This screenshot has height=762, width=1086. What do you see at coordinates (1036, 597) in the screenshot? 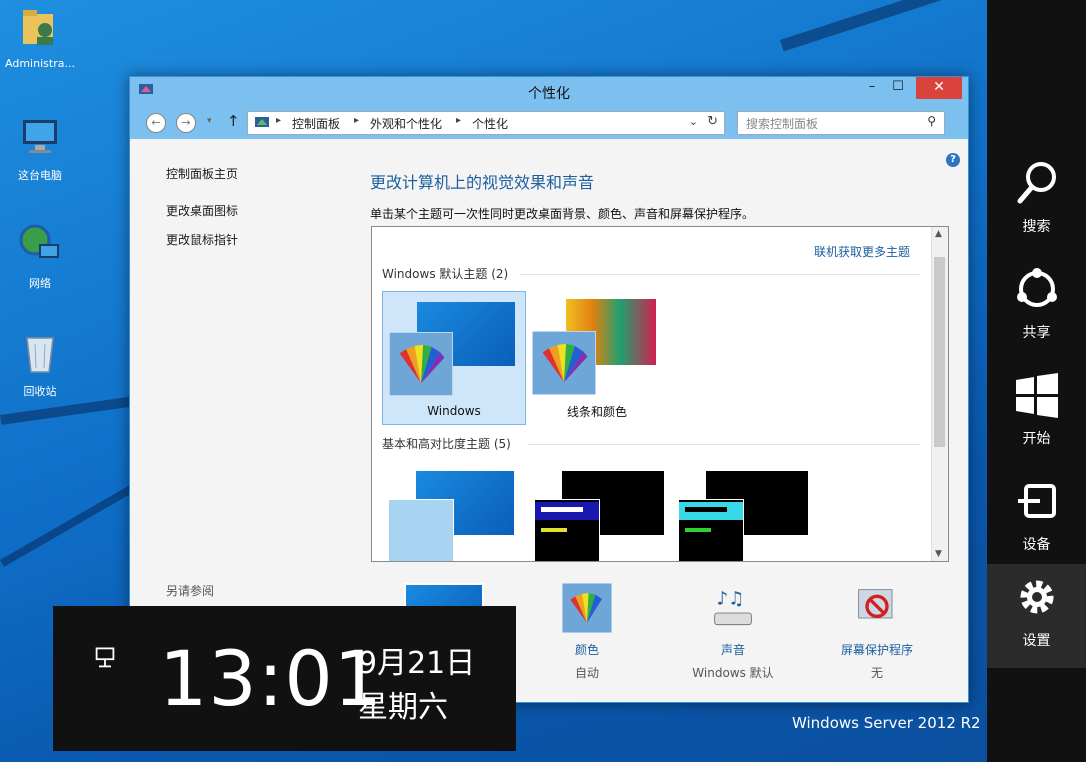
I see `gear-icon` at bounding box center [1036, 597].